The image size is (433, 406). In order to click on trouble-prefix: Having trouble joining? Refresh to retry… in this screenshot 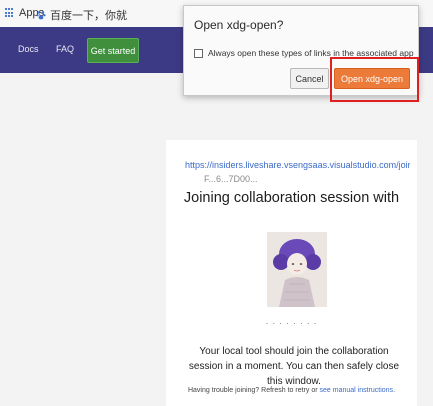, I will do `click(252, 390)`.